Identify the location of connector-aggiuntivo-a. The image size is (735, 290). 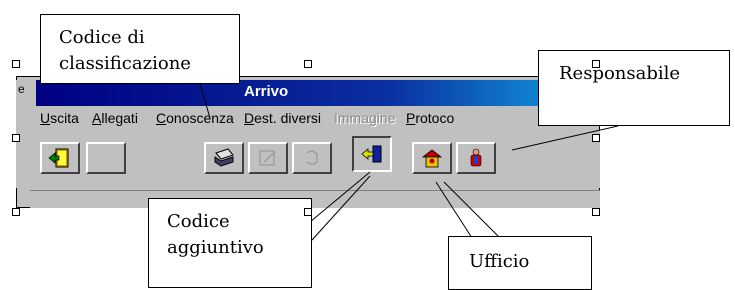
(340, 197).